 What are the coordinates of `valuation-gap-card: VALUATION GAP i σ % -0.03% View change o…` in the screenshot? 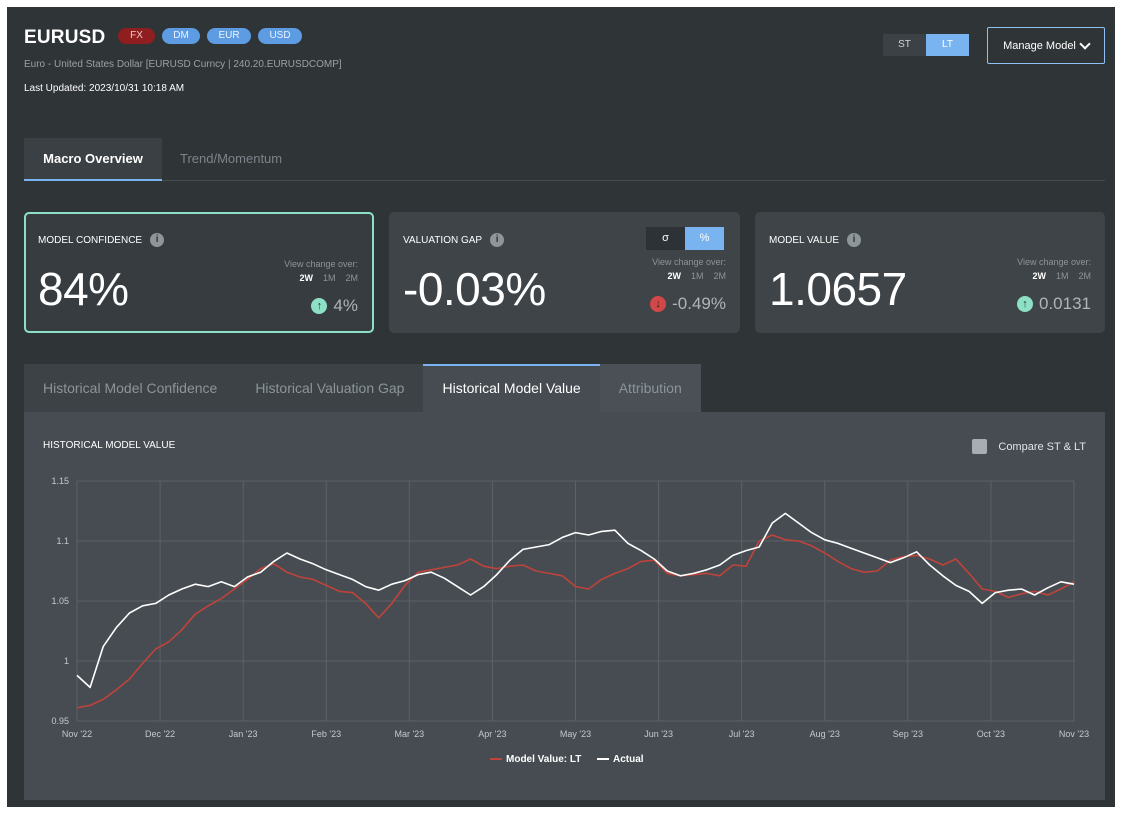 It's located at (564, 272).